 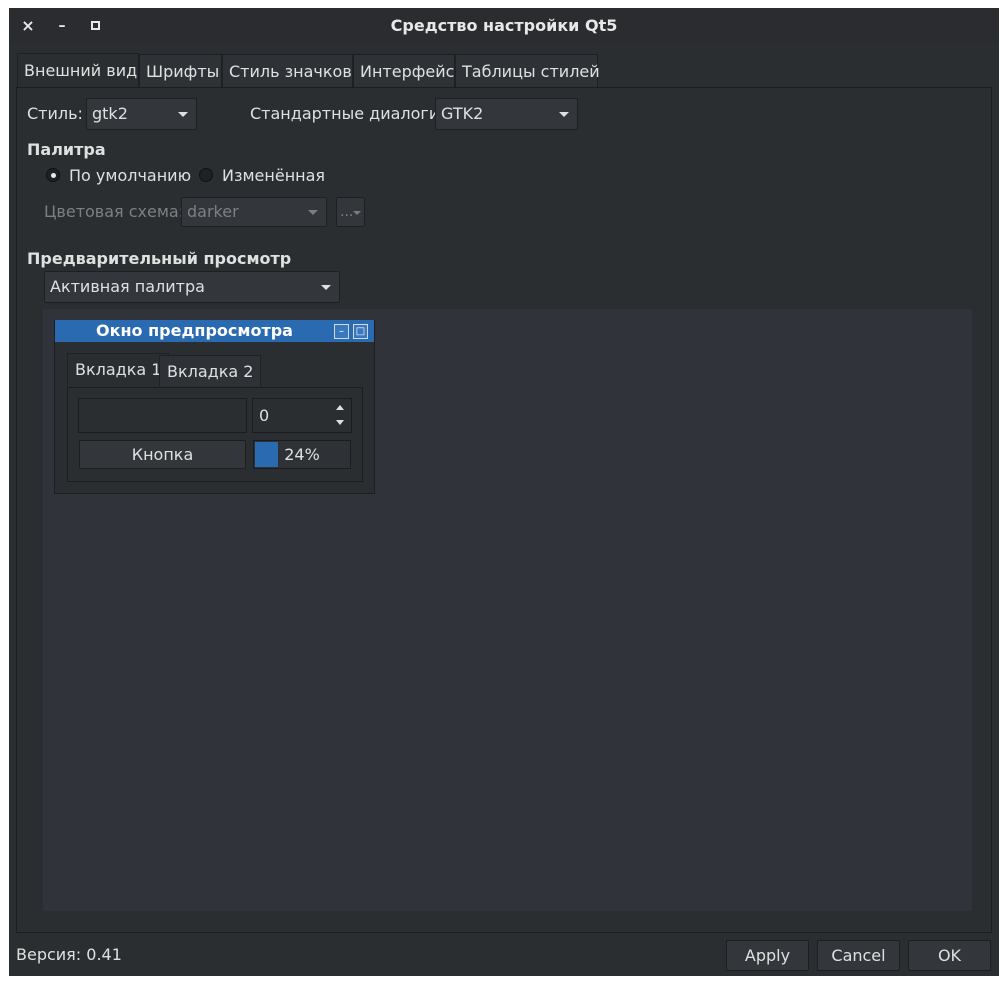 I want to click on style-combobox: gtk2, so click(x=141, y=114).